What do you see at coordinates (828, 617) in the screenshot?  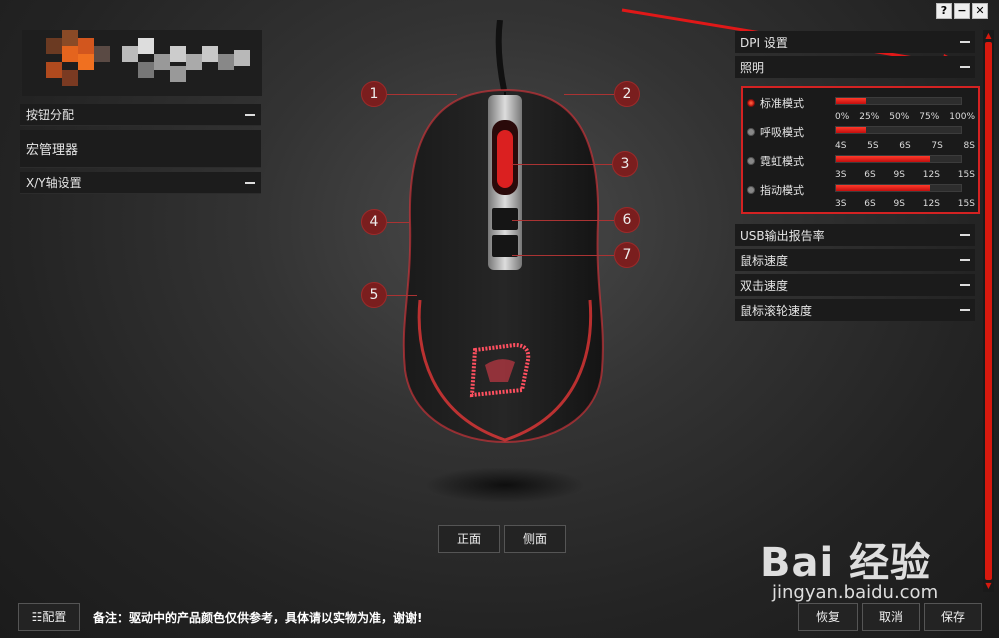 I see `restore-button: 恢复` at bounding box center [828, 617].